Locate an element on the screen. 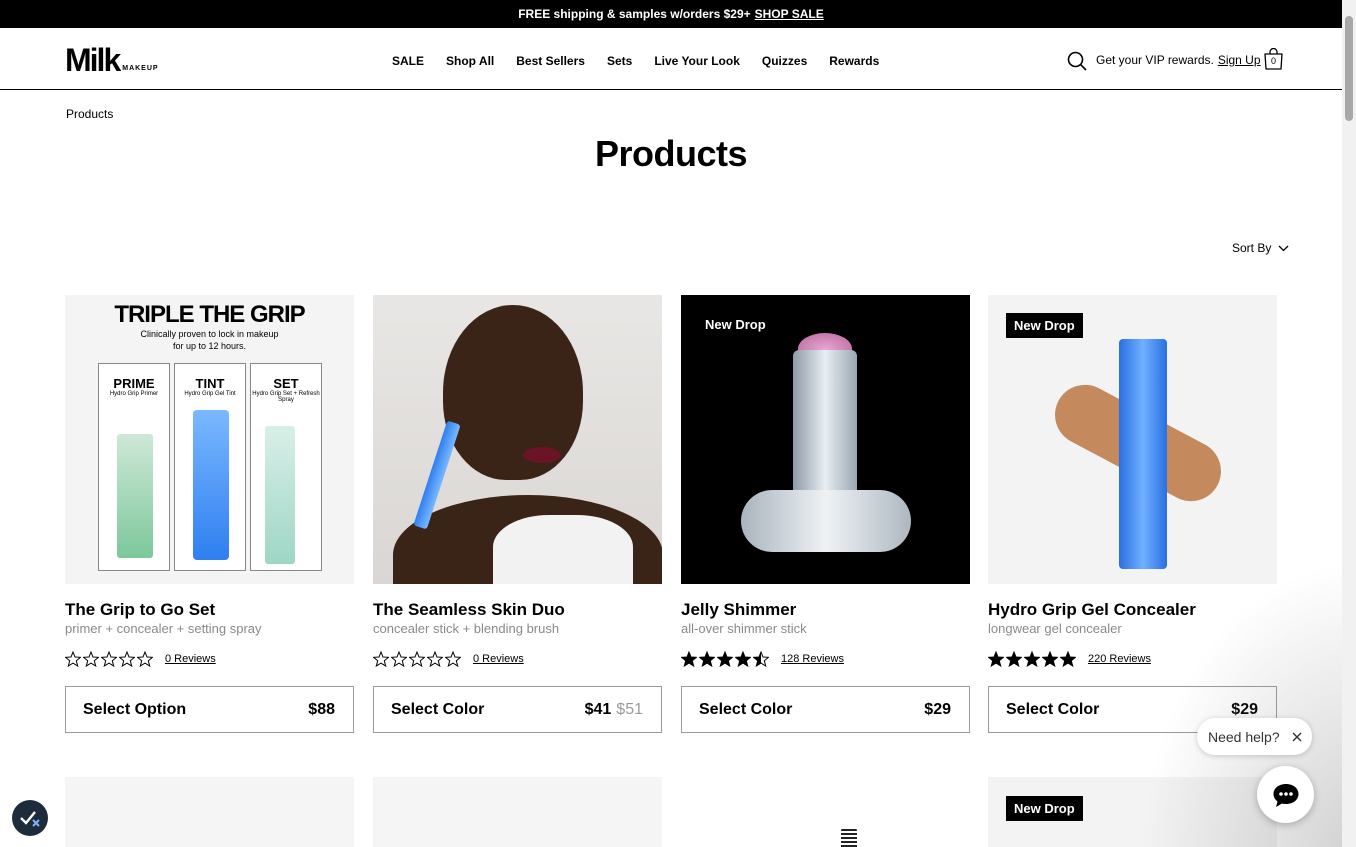 The height and width of the screenshot is (847, 1356). nav-item-sale: SALE is located at coordinates (408, 61).